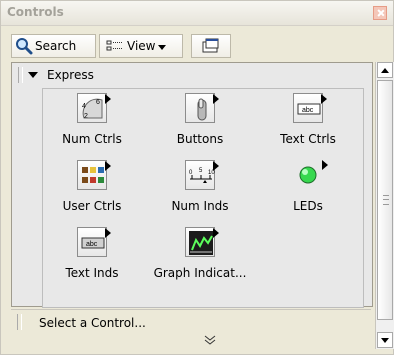  I want to click on palette-item-buttons: Buttons, so click(200, 122).